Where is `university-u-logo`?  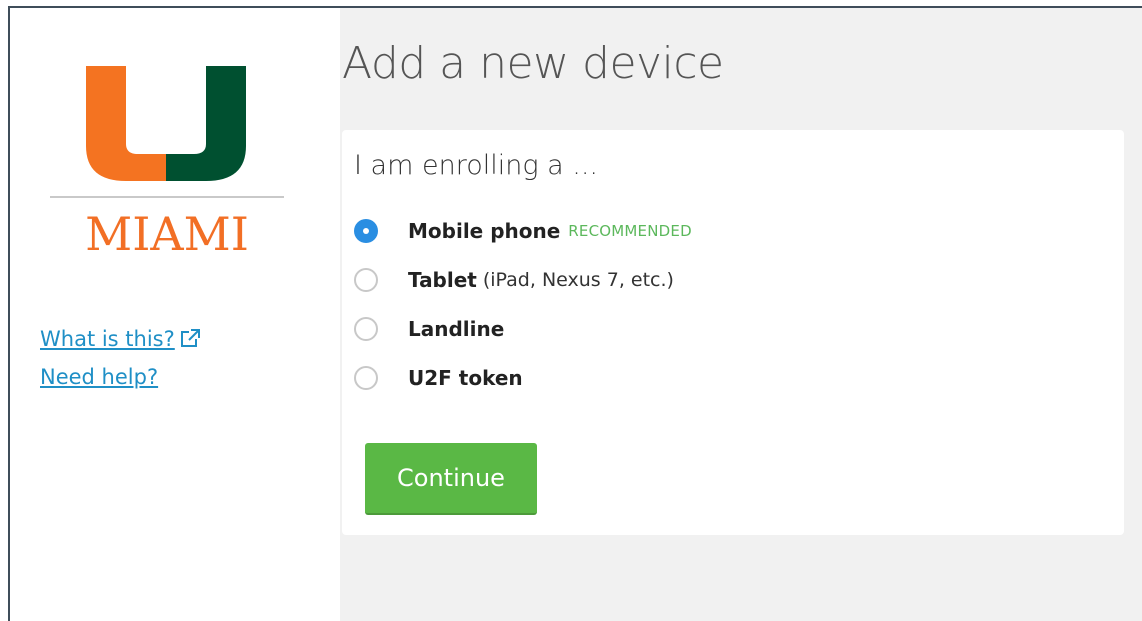 university-u-logo is located at coordinates (166, 123).